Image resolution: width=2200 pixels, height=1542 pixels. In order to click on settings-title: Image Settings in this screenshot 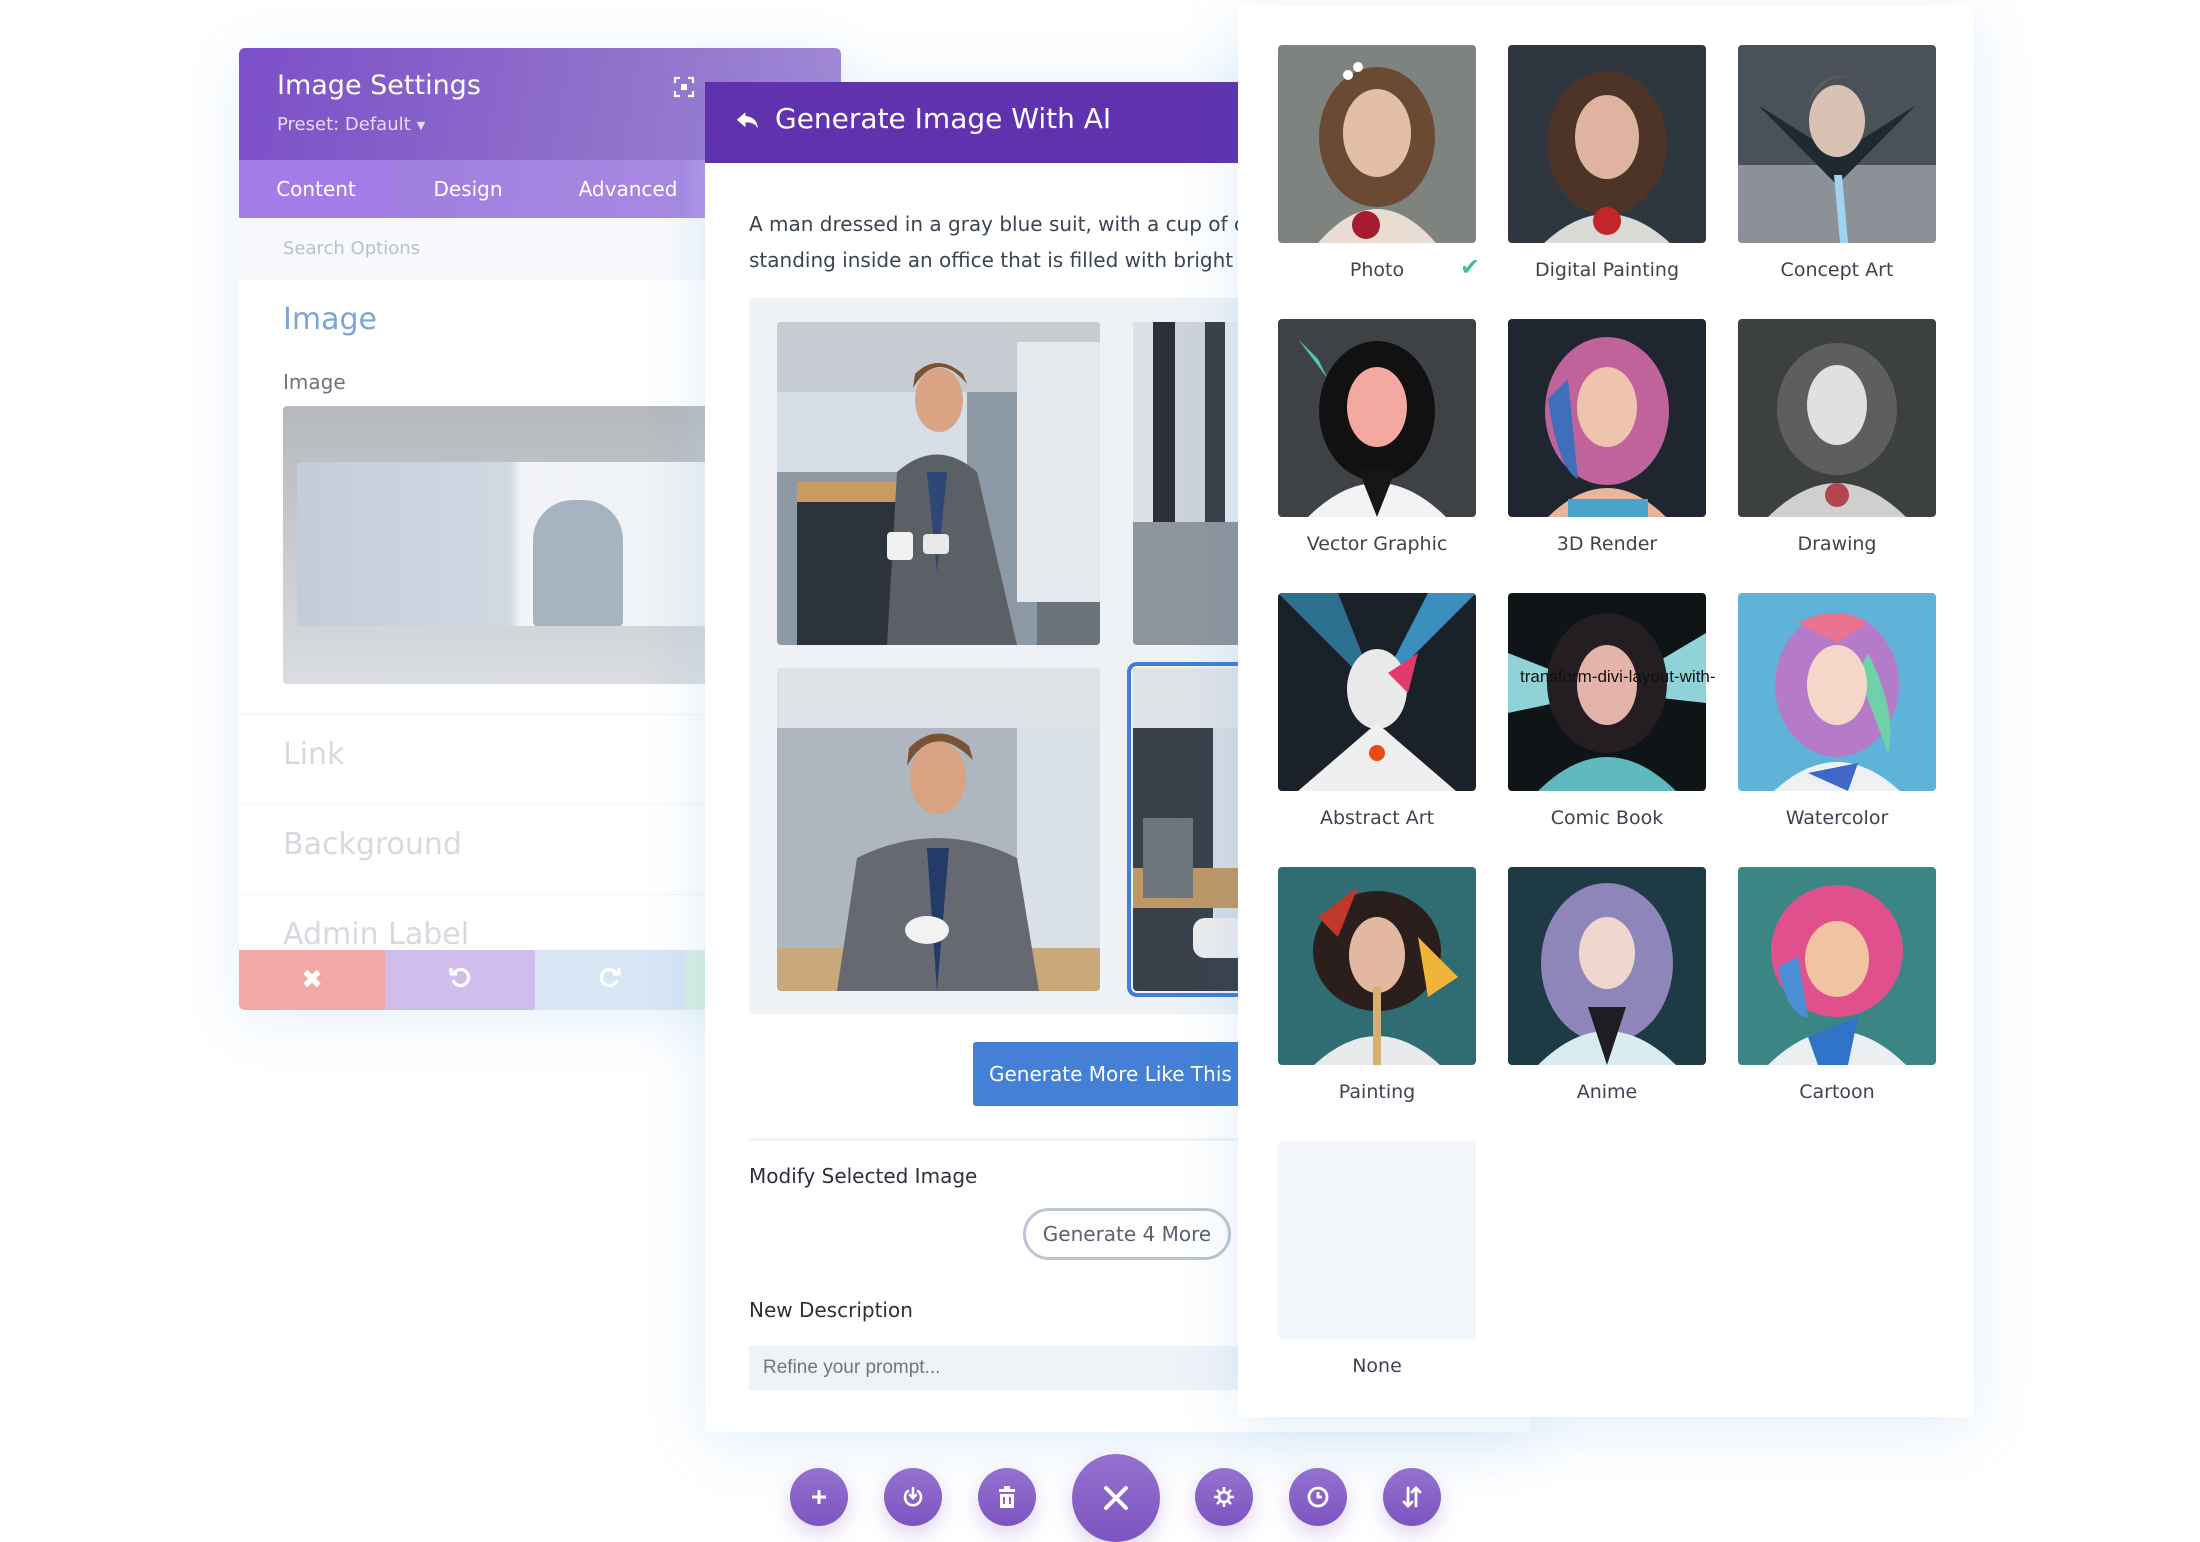, I will do `click(379, 85)`.